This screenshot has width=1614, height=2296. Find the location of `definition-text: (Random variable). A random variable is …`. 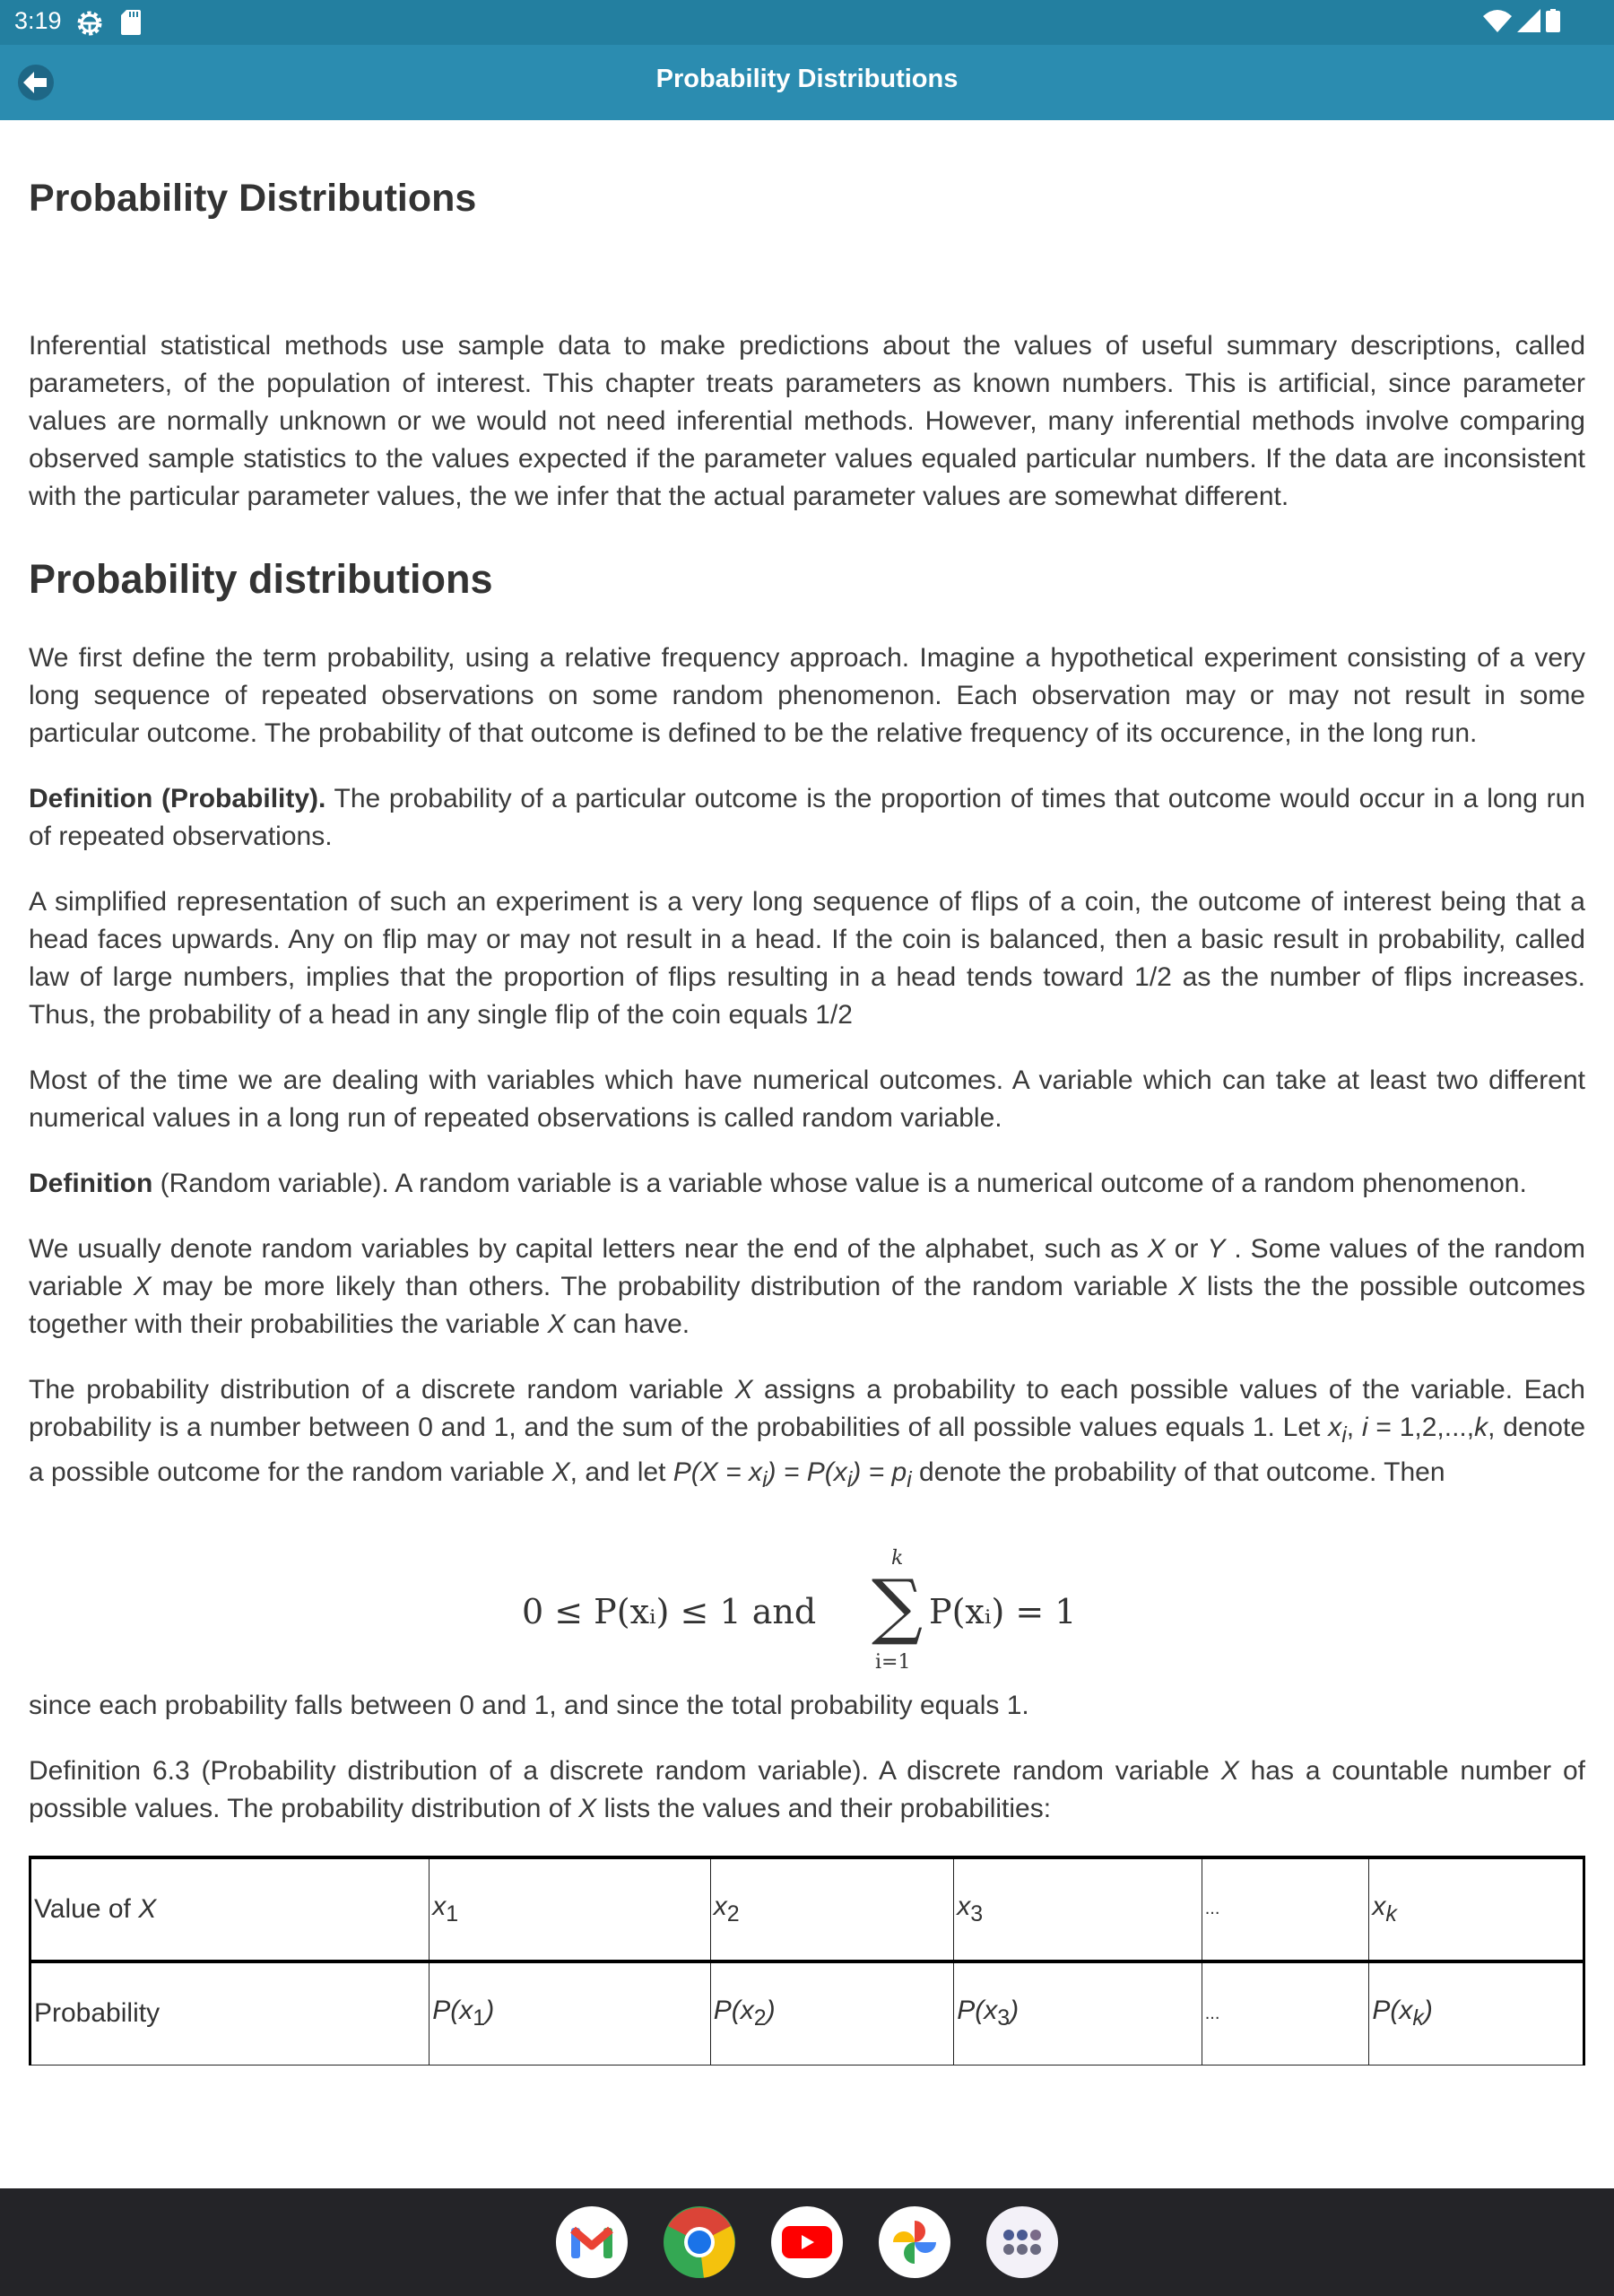

definition-text: (Random variable). A random variable is … is located at coordinates (839, 1183).